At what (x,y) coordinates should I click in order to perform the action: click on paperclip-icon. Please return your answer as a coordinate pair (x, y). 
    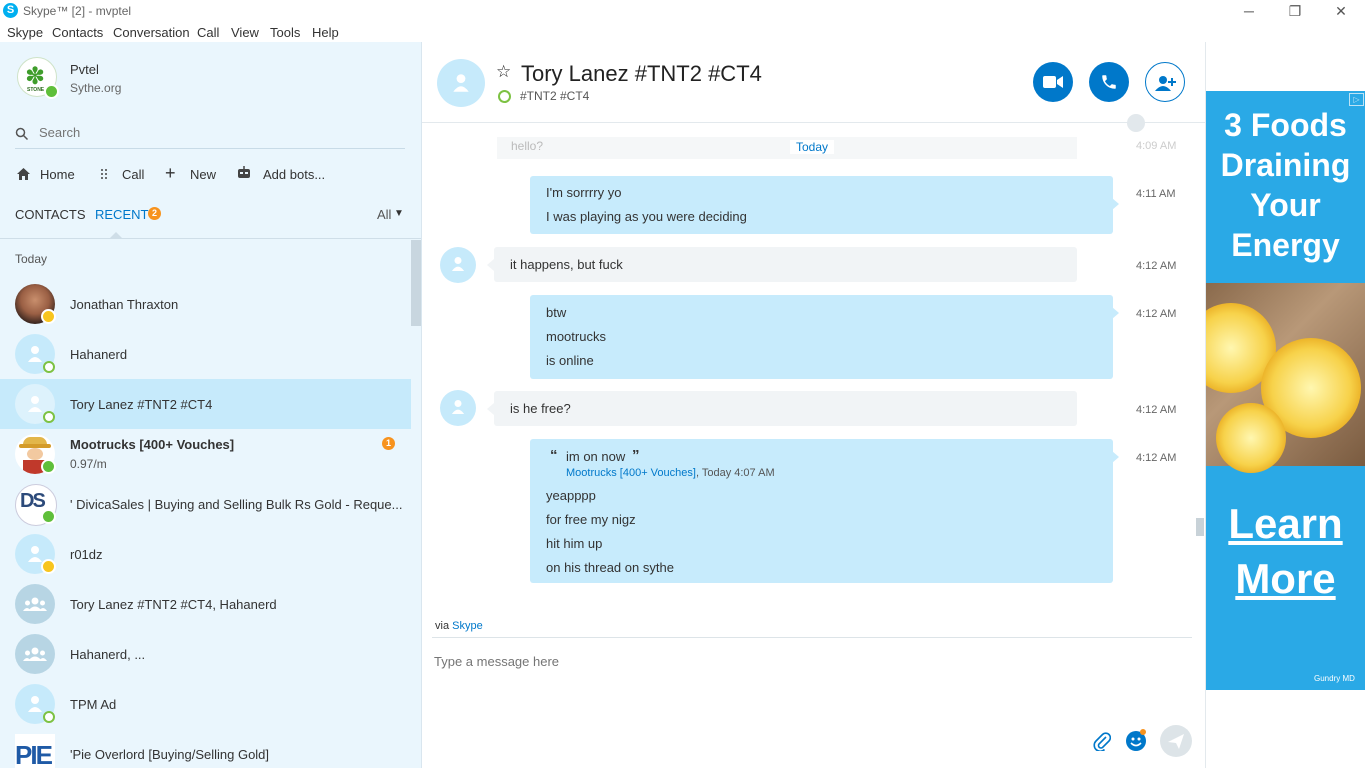
    Looking at the image, I should click on (1102, 741).